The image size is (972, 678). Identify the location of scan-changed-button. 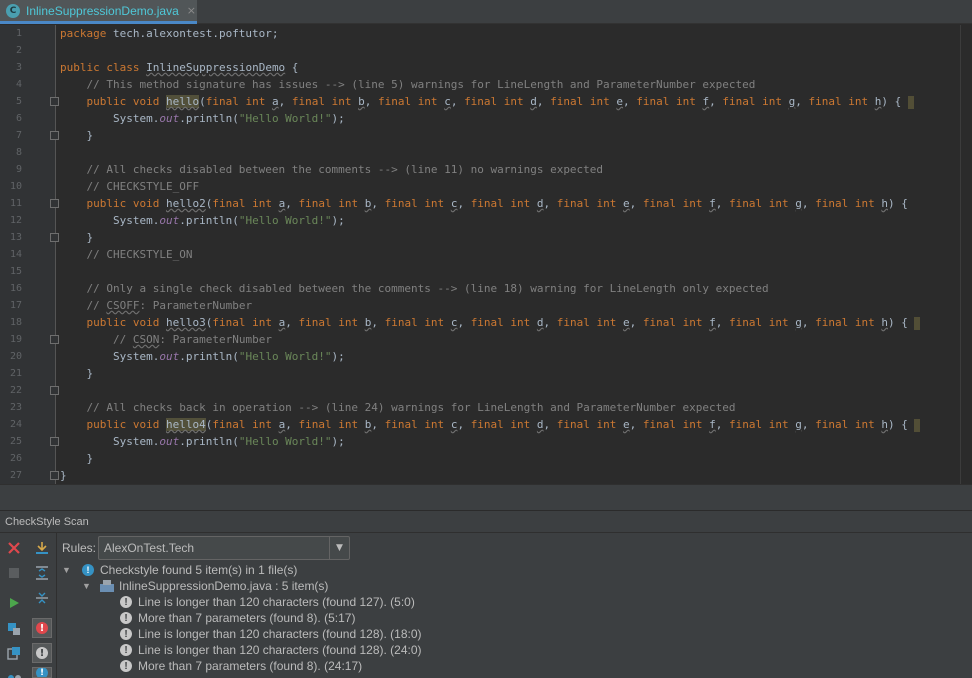
(14, 672).